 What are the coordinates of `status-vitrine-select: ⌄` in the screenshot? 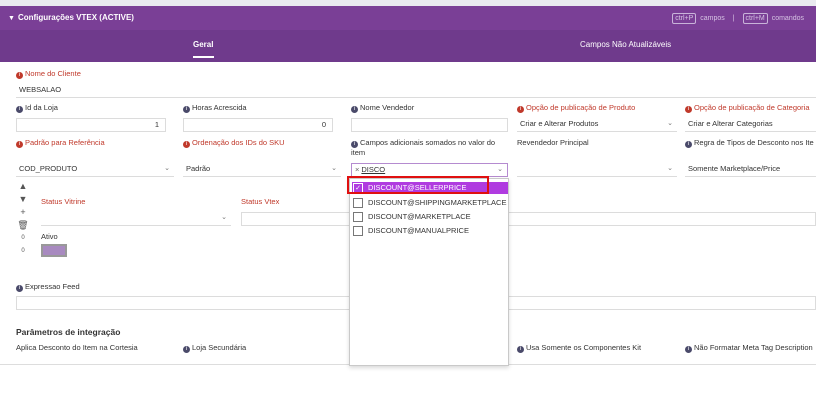 It's located at (136, 219).